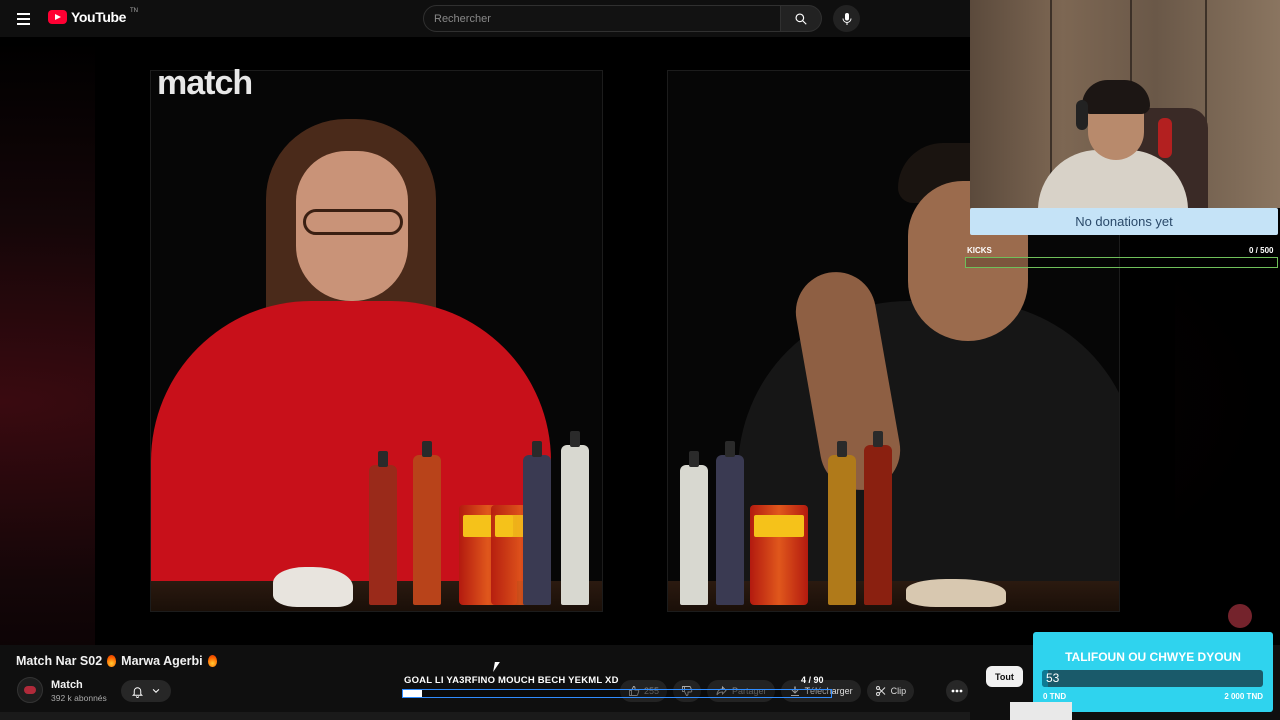 The width and height of the screenshot is (1280, 720). I want to click on recommended-thumbnail, so click(1041, 711).